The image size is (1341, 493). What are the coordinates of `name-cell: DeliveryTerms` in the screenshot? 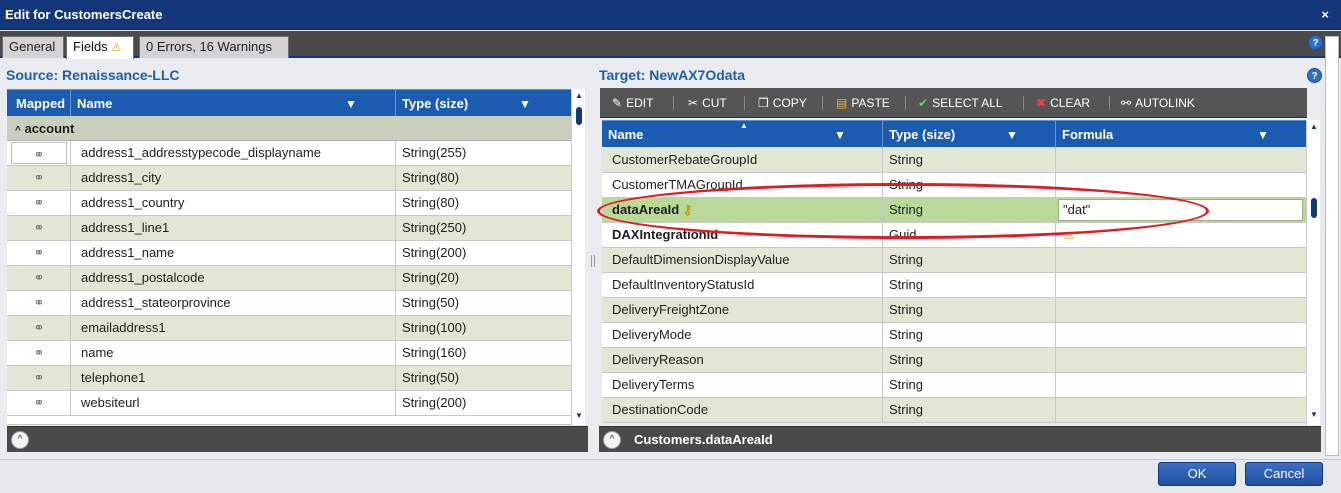 It's located at (742, 385).